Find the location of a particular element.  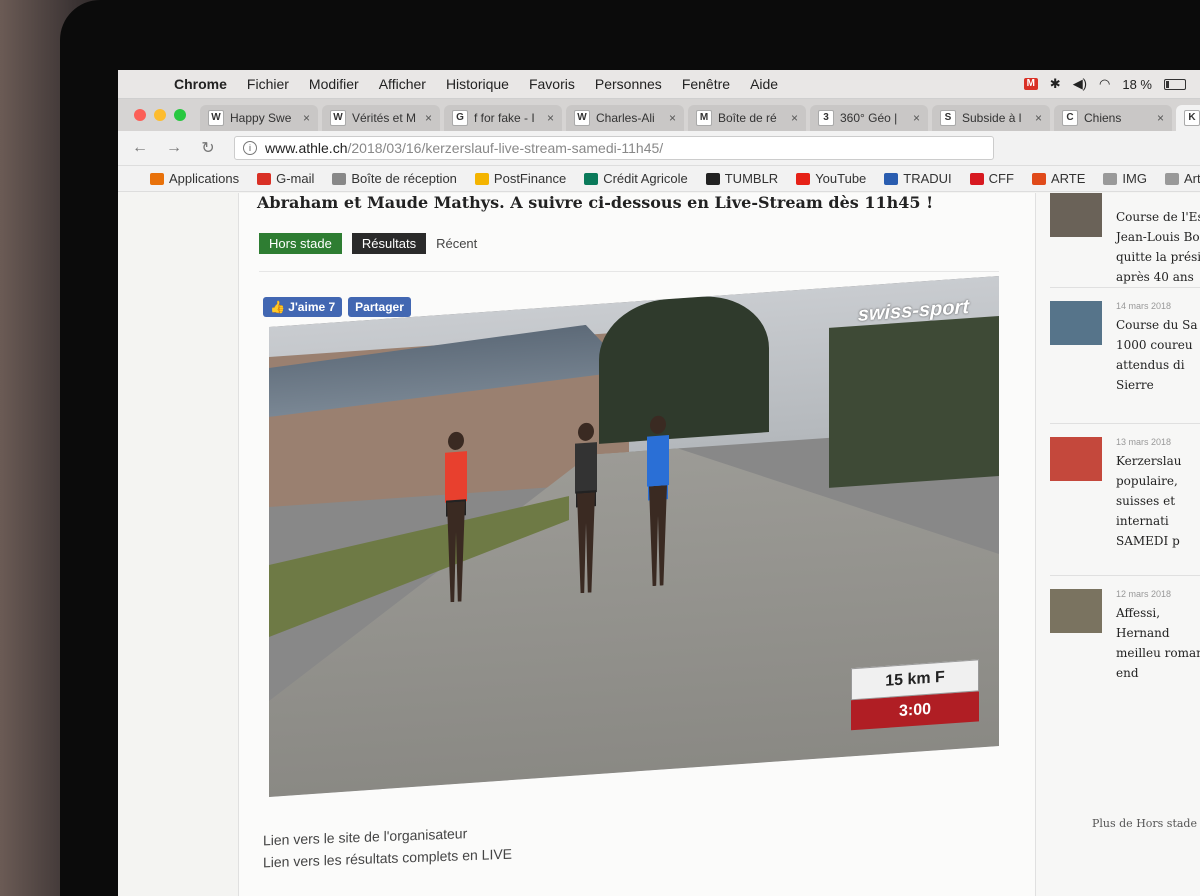

tag-hors-stade: Hors stade is located at coordinates (300, 243).